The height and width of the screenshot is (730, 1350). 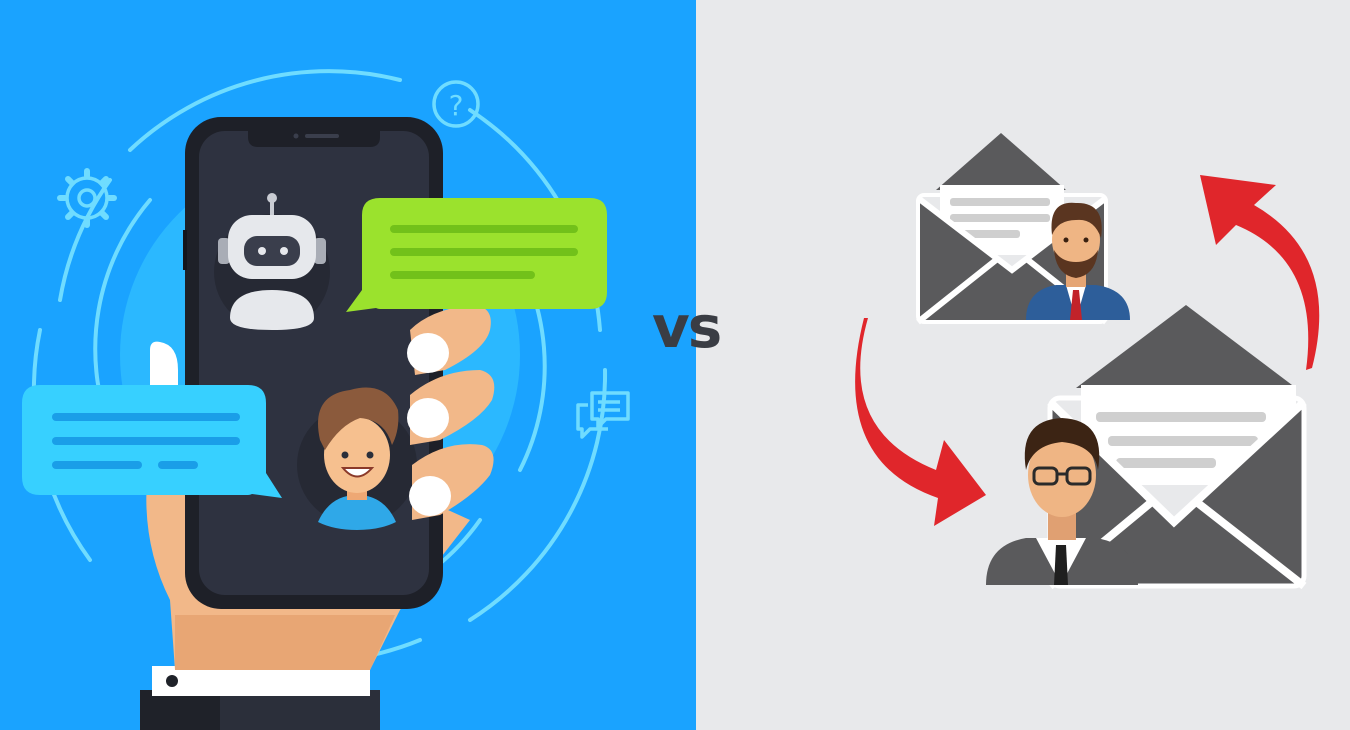 What do you see at coordinates (920, 422) in the screenshot?
I see `curved-arrow-icon` at bounding box center [920, 422].